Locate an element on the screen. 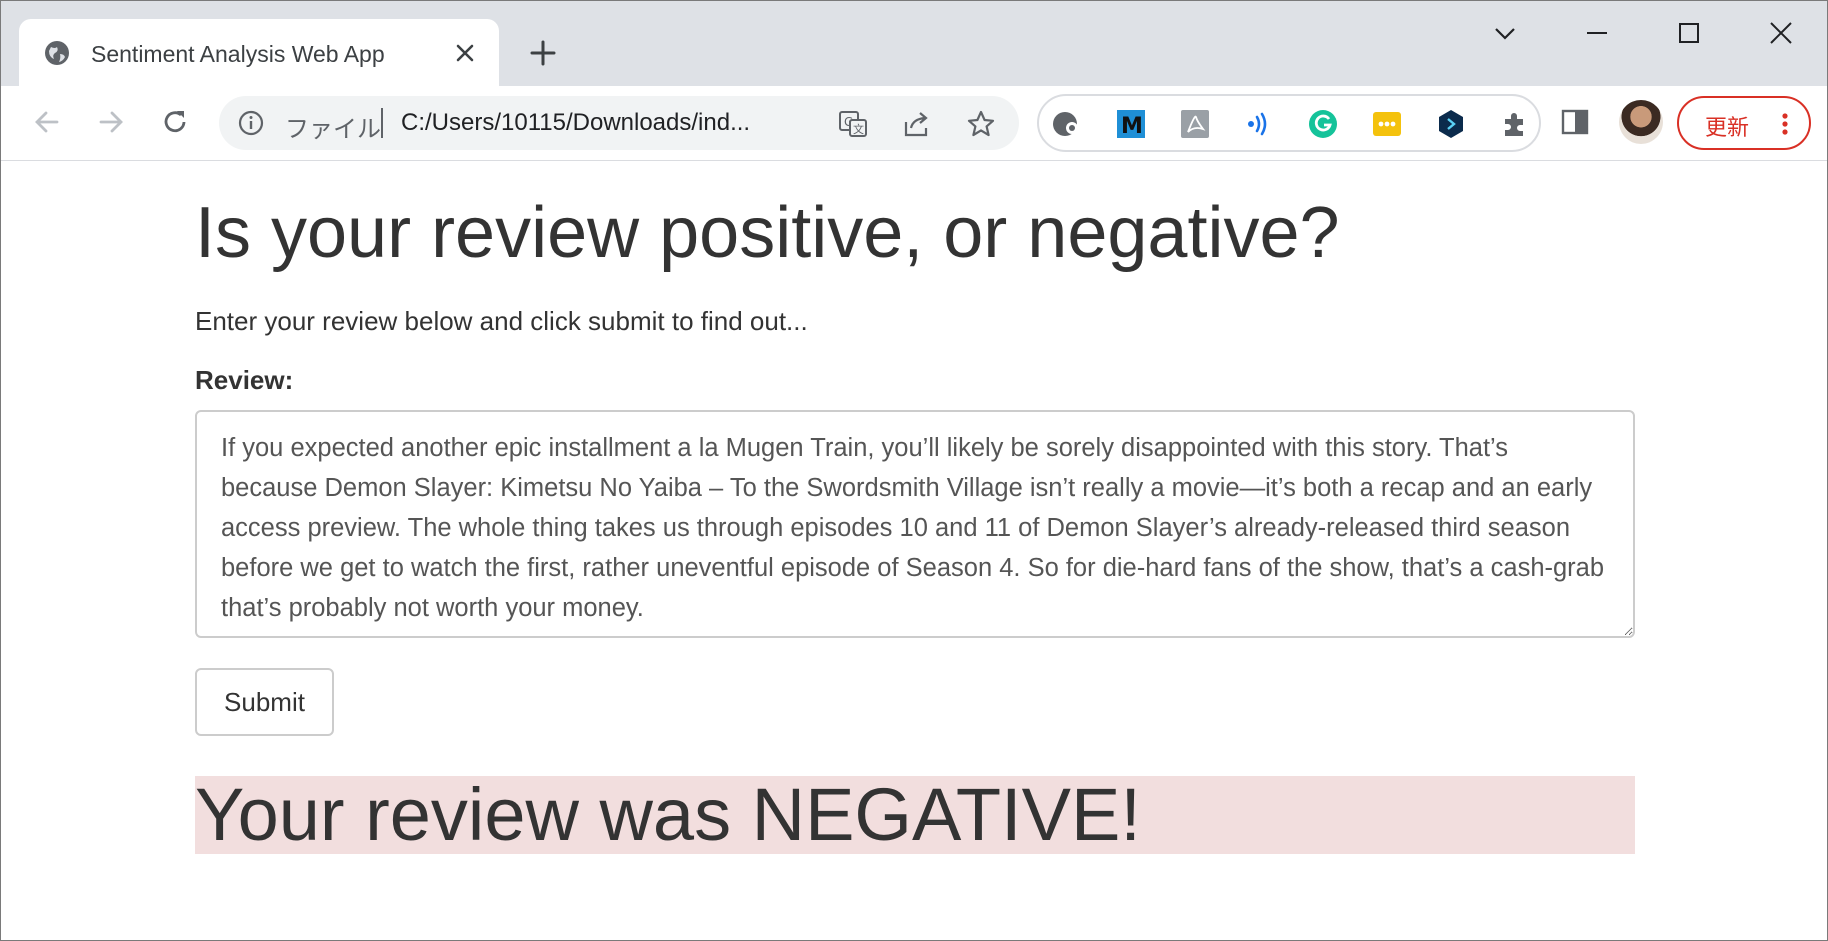 This screenshot has width=1828, height=941. read-aloud-icon is located at coordinates (1259, 124).